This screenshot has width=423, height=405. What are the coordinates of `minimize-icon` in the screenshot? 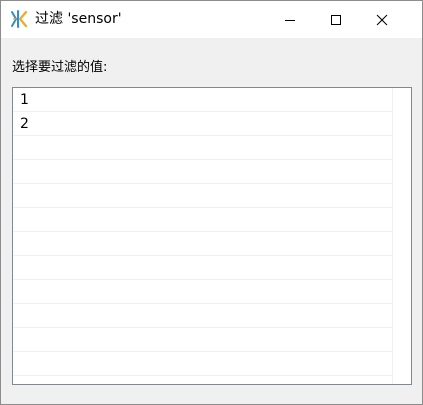 It's located at (290, 20).